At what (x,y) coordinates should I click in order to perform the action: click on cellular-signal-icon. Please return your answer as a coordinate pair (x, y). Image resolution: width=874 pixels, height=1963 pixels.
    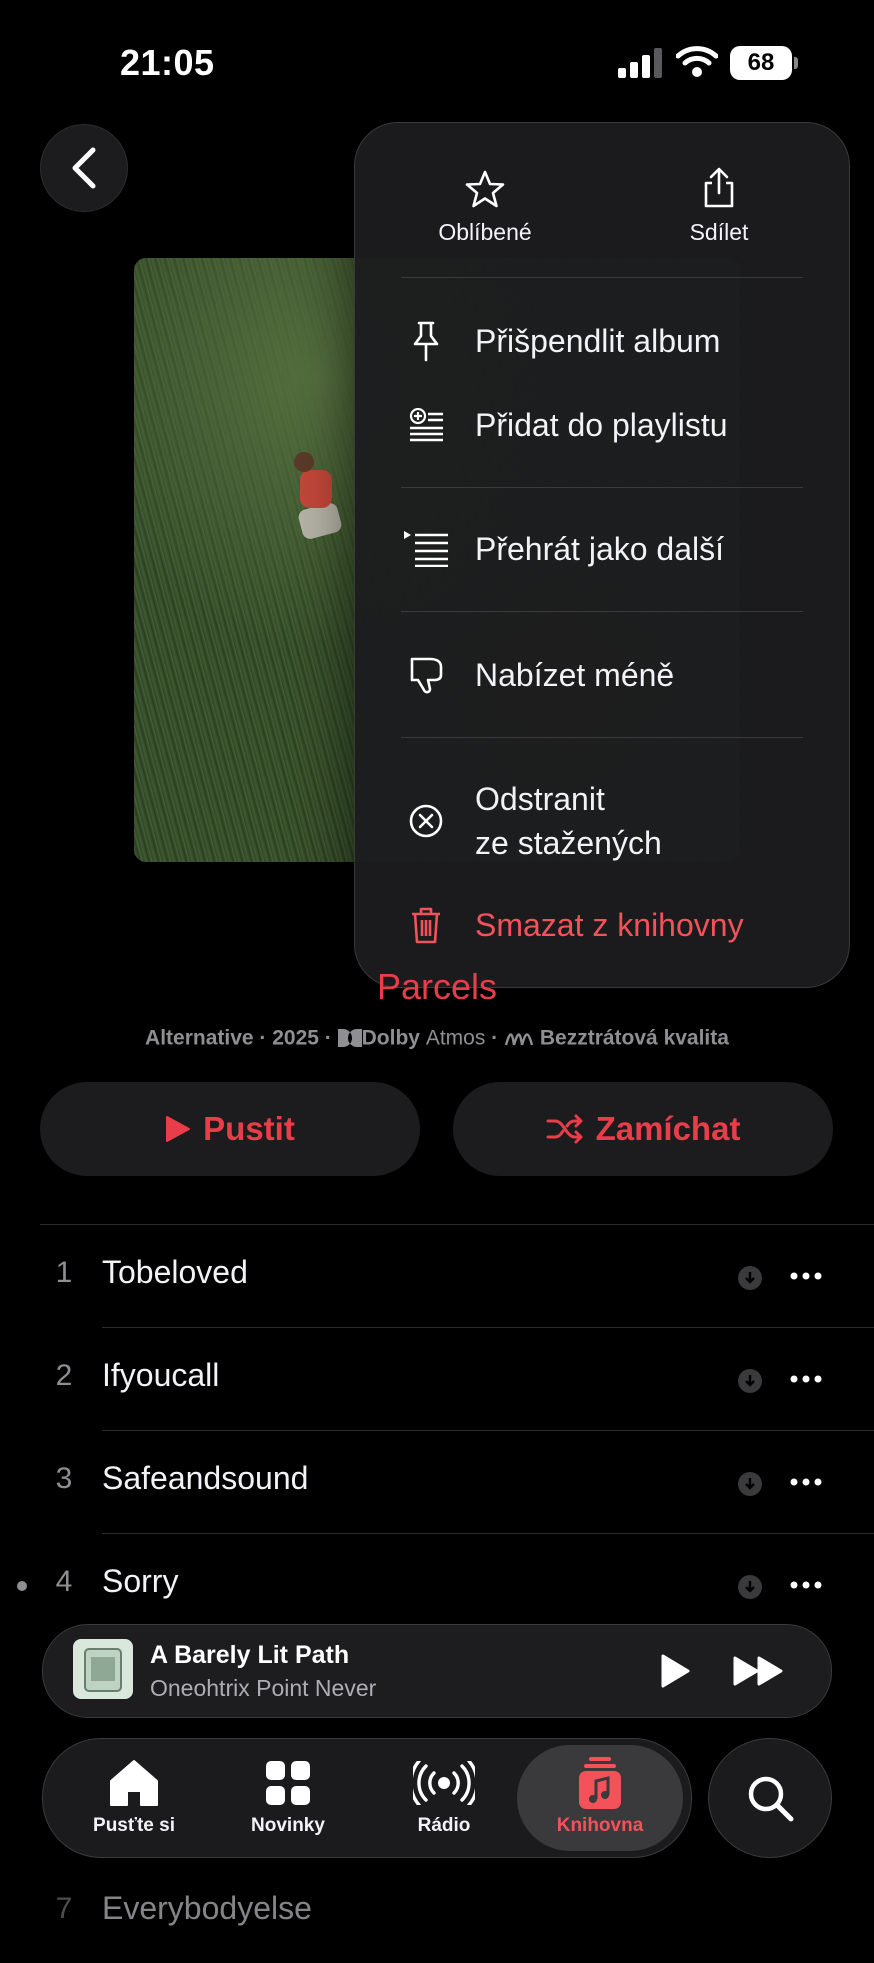
    Looking at the image, I should click on (640, 63).